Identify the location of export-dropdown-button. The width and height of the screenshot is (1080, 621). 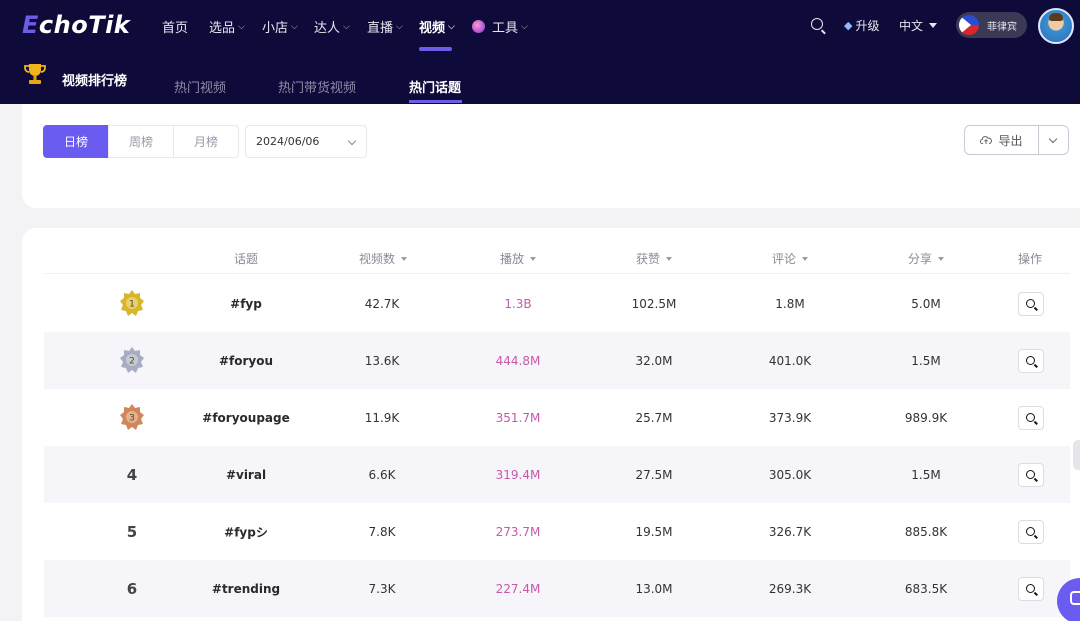
(1054, 140).